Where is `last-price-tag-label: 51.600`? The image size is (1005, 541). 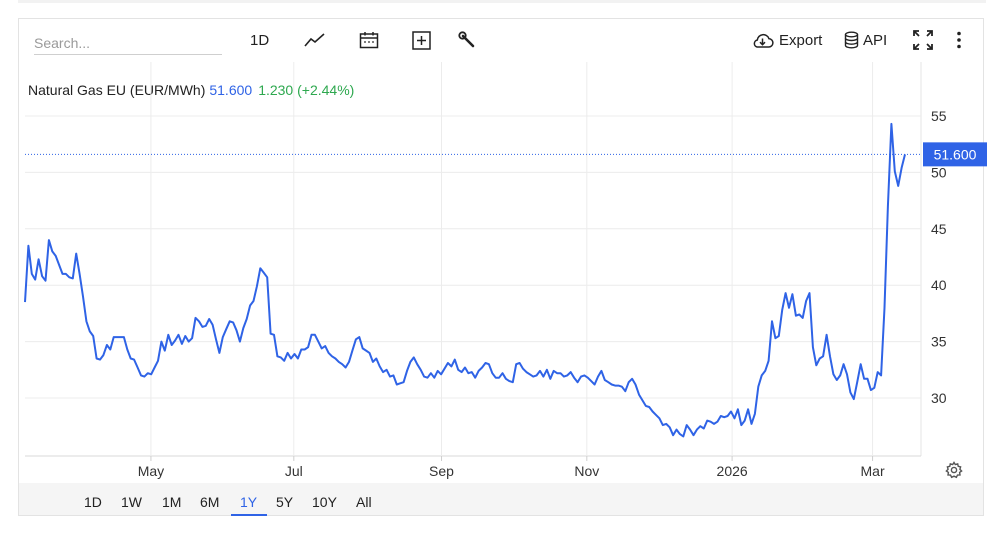 last-price-tag-label: 51.600 is located at coordinates (955, 154).